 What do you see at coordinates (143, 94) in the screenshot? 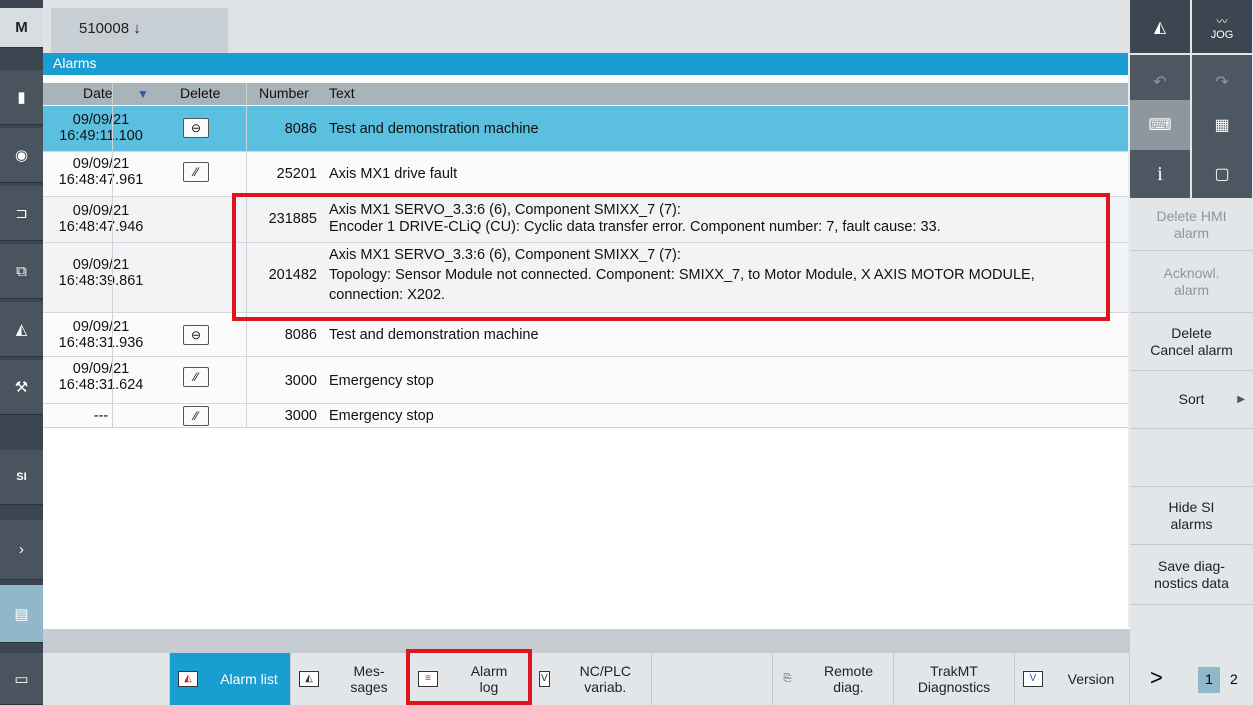
I see `sort-desc-icon: ▼` at bounding box center [143, 94].